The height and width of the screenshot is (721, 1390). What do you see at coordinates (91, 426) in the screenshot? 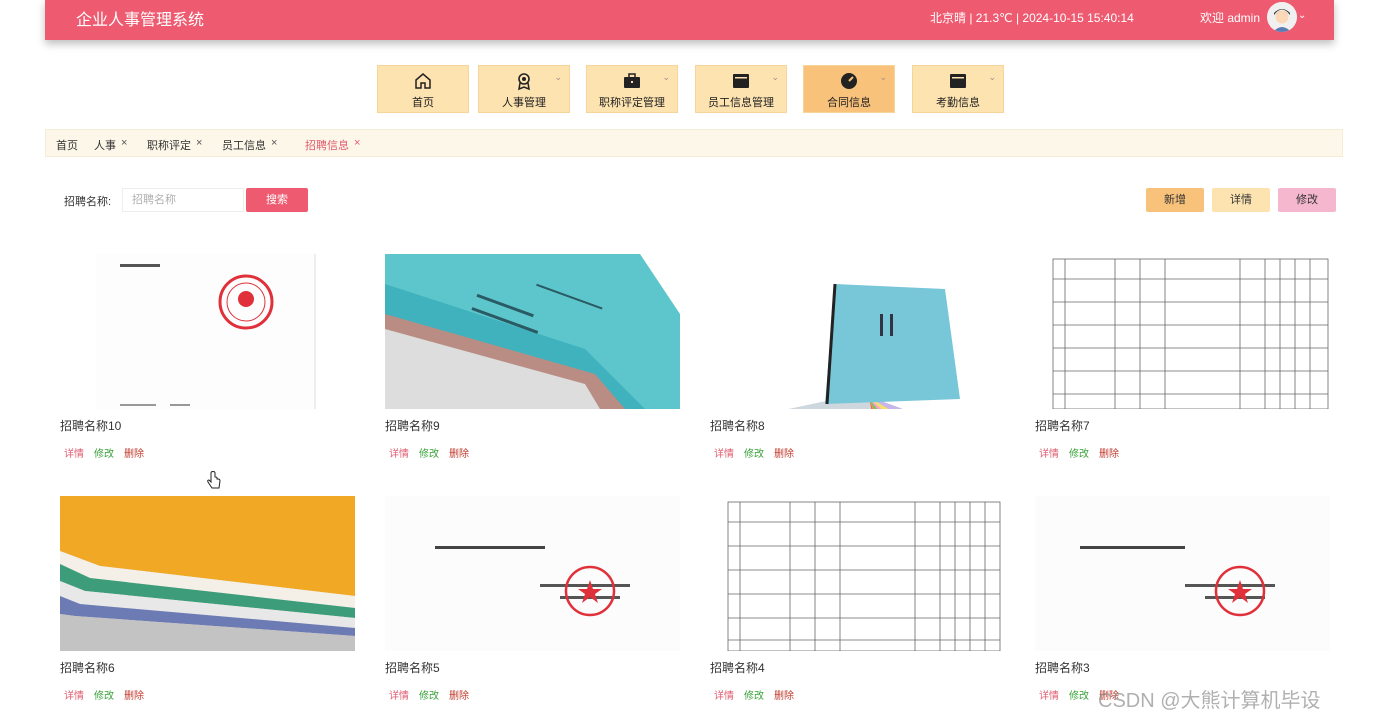
I see `card-title: 招聘名称10` at bounding box center [91, 426].